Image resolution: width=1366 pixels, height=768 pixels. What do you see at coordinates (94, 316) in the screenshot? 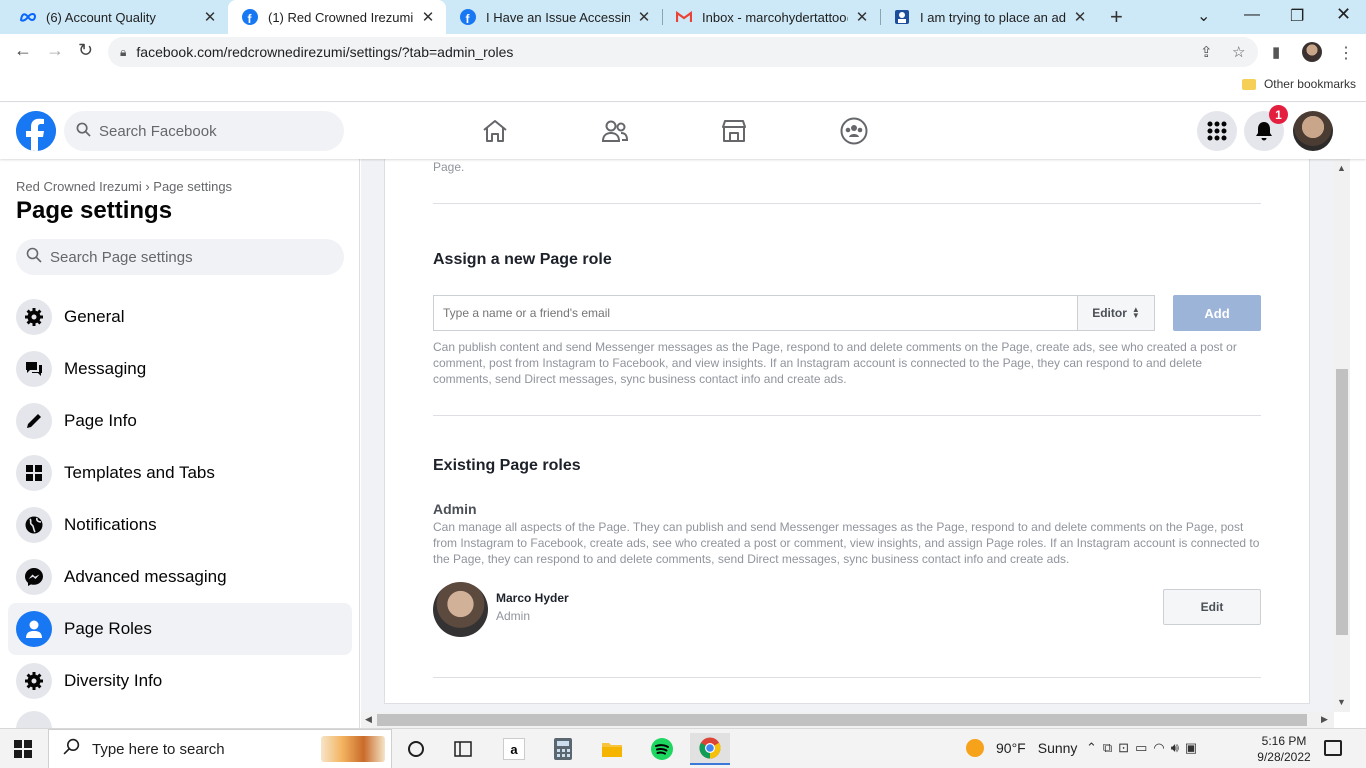
I see `sidebar-item-label: General` at bounding box center [94, 316].